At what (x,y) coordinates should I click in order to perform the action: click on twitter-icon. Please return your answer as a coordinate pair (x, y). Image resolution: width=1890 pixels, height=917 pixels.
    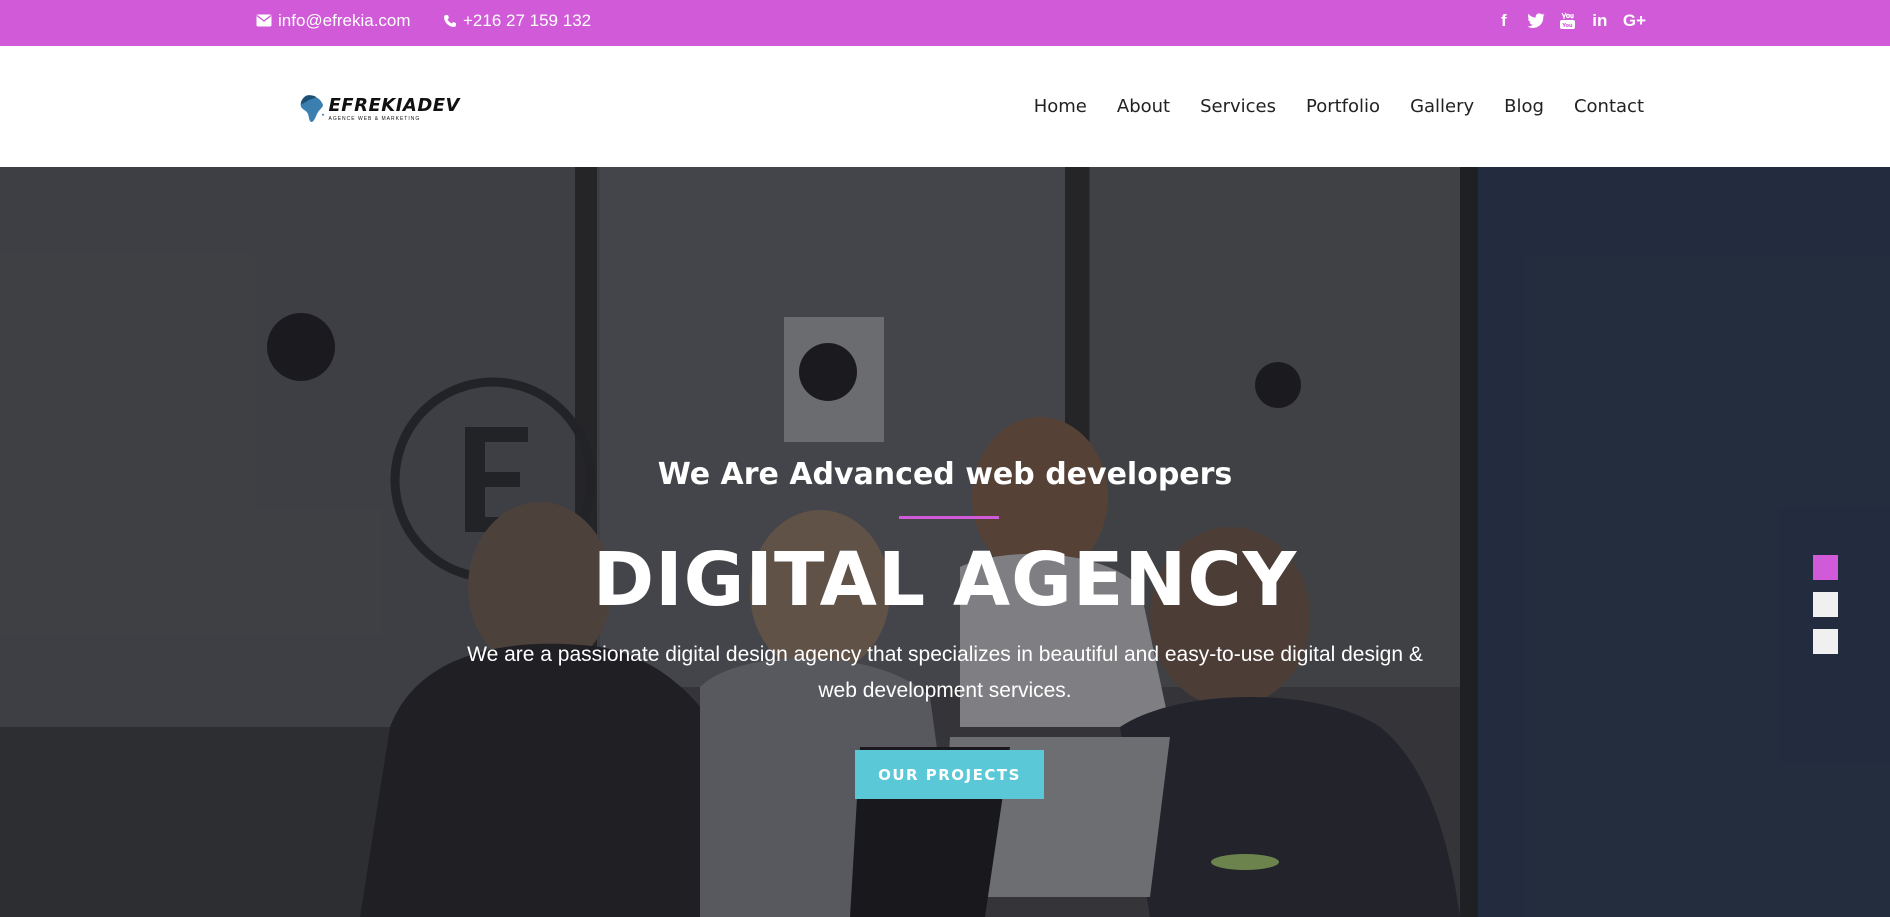
    Looking at the image, I should click on (1536, 21).